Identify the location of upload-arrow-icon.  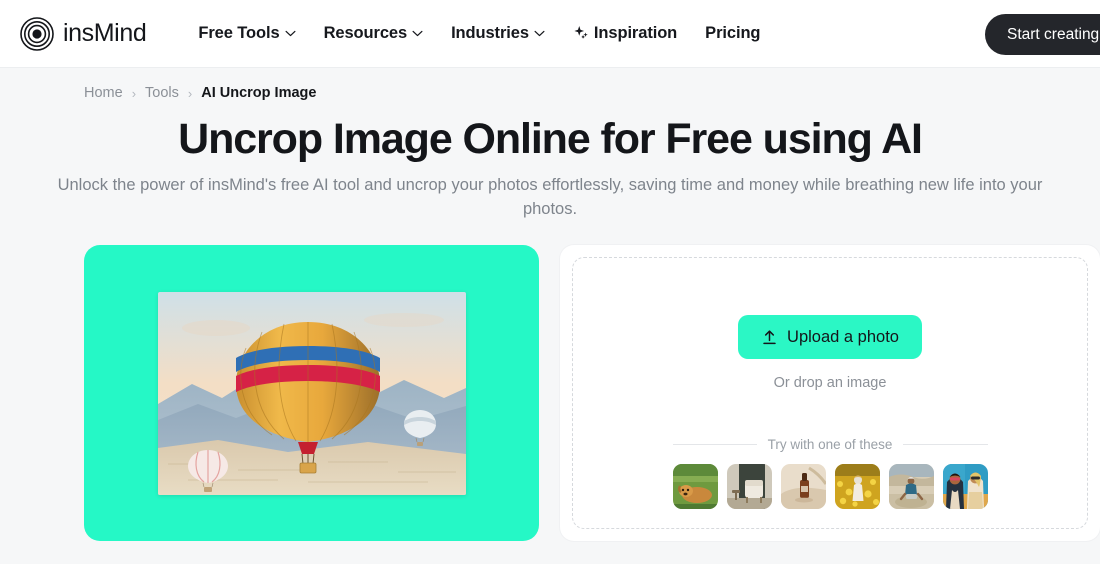
(769, 336).